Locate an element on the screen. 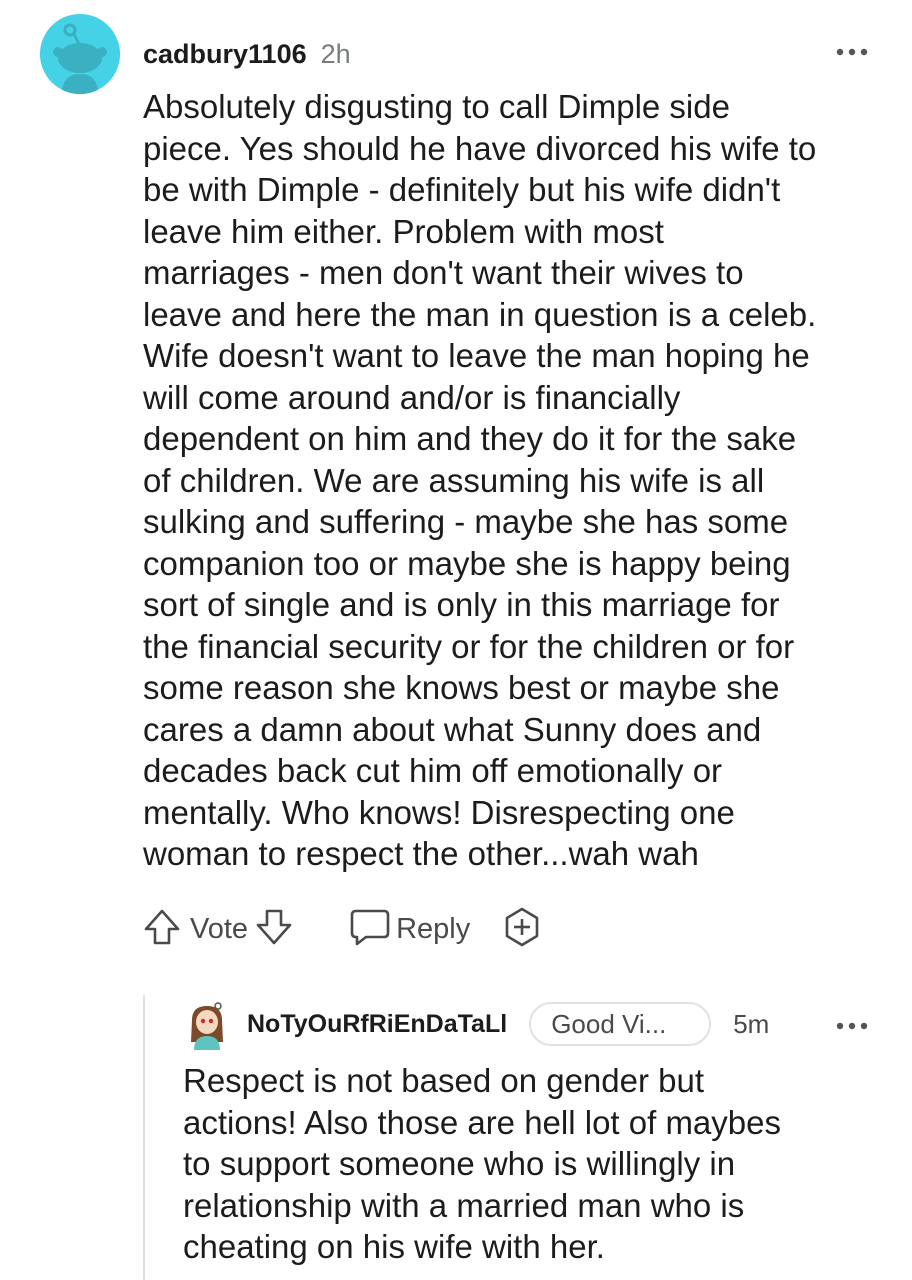 This screenshot has width=912, height=1280. vote-label: Vote is located at coordinates (219, 928).